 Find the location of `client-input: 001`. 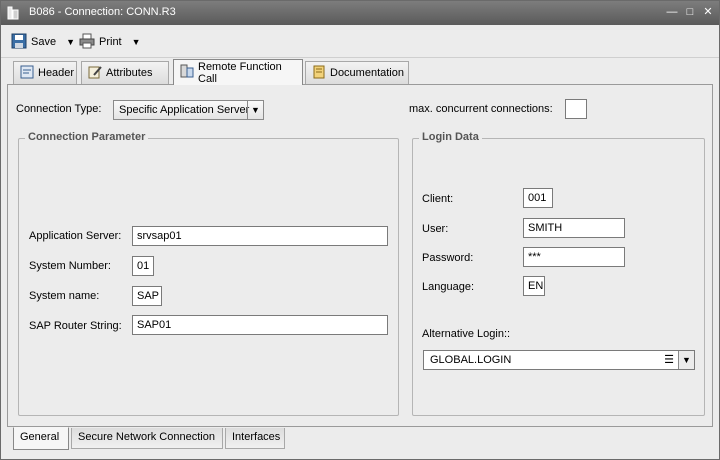

client-input: 001 is located at coordinates (538, 198).